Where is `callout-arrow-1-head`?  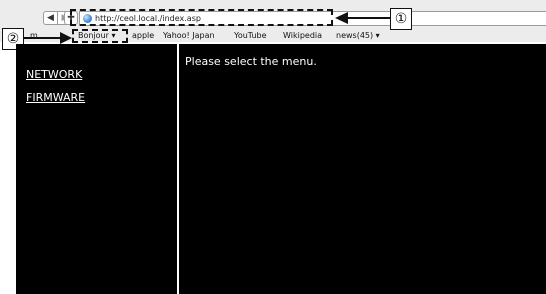
callout-arrow-1-head is located at coordinates (341, 18).